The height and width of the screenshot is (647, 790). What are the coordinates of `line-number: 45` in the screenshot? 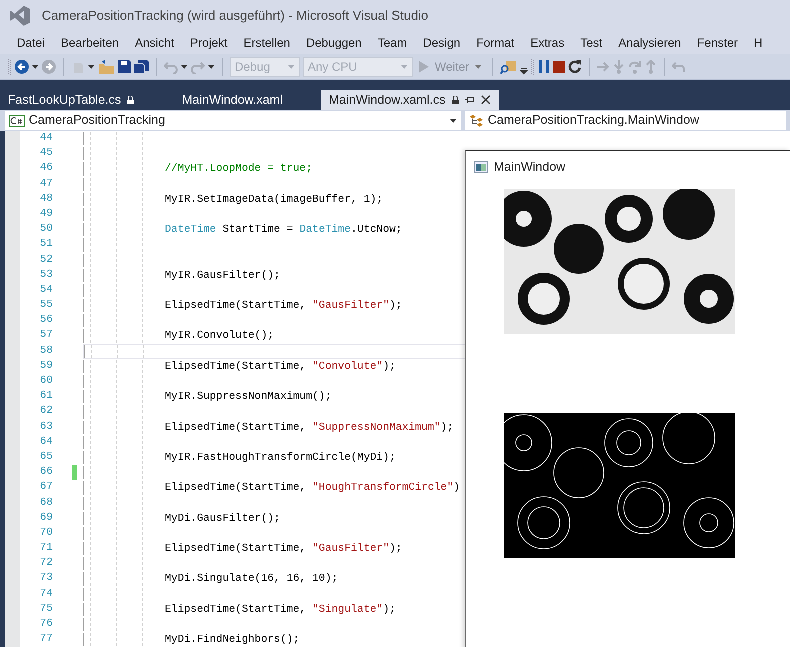 It's located at (46, 154).